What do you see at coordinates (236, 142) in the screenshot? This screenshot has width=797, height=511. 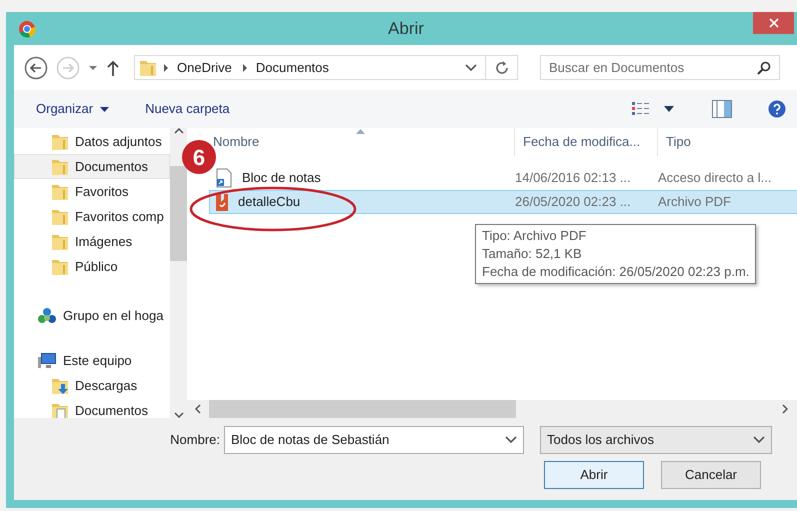 I see `column-header: Nombre` at bounding box center [236, 142].